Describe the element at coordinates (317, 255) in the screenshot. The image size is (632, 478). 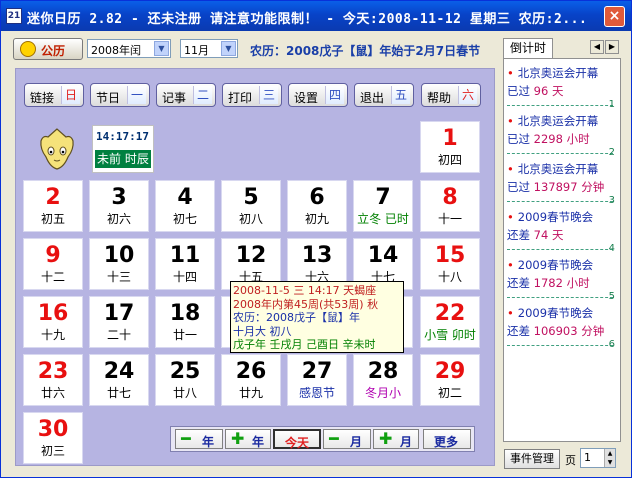
I see `day-number: 13` at that location.